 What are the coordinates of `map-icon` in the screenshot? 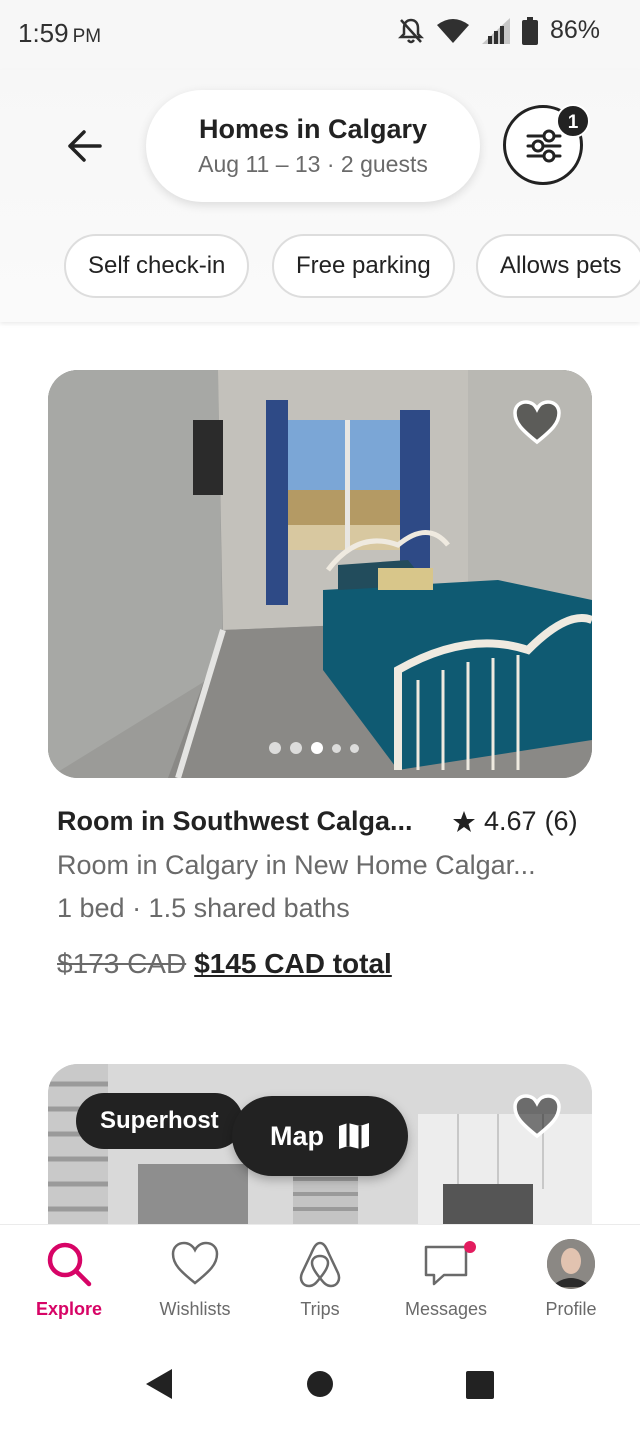 It's located at (354, 1136).